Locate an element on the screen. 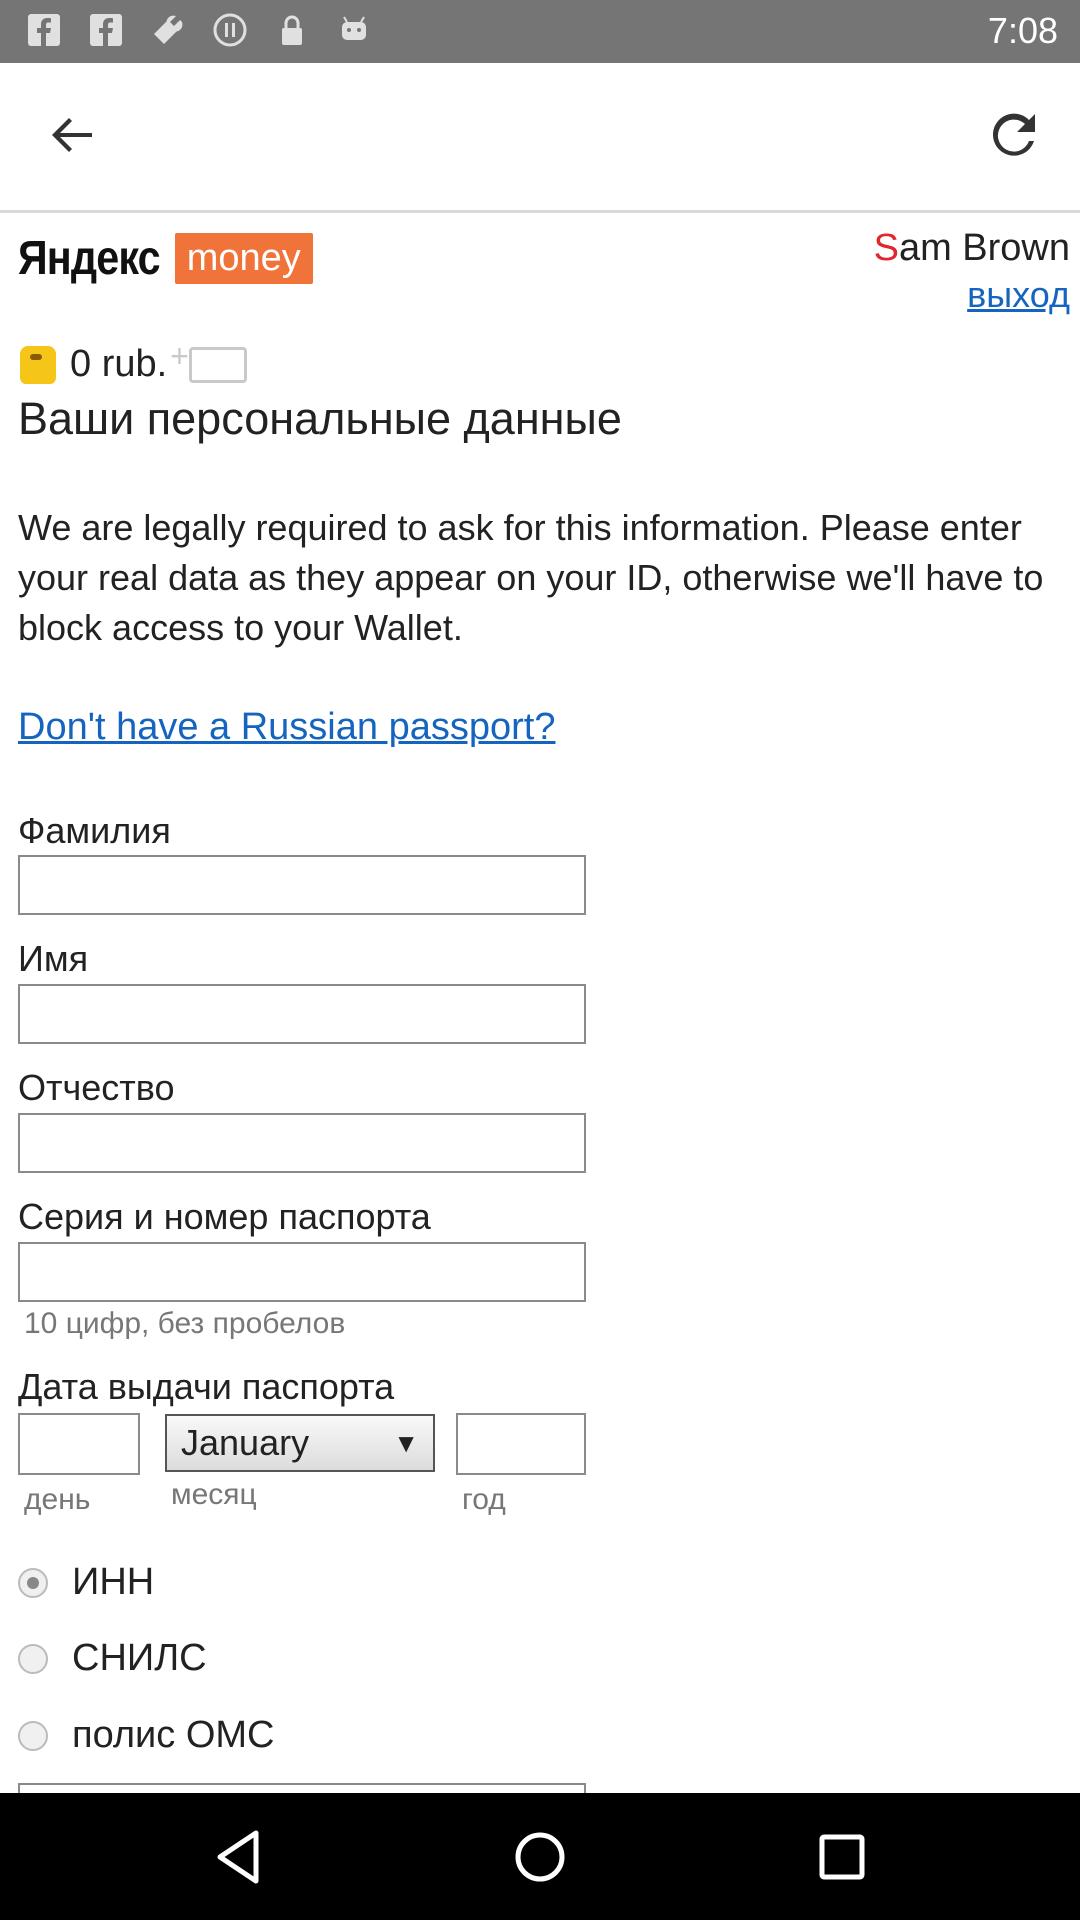 The height and width of the screenshot is (1920, 1080). yandex-money-logo: Яндекс money is located at coordinates (165, 258).